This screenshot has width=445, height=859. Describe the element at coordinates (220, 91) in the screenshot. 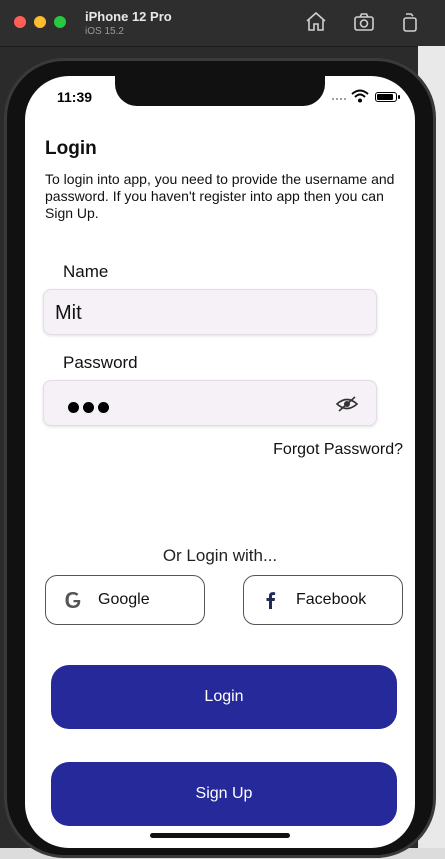

I see `notch` at that location.